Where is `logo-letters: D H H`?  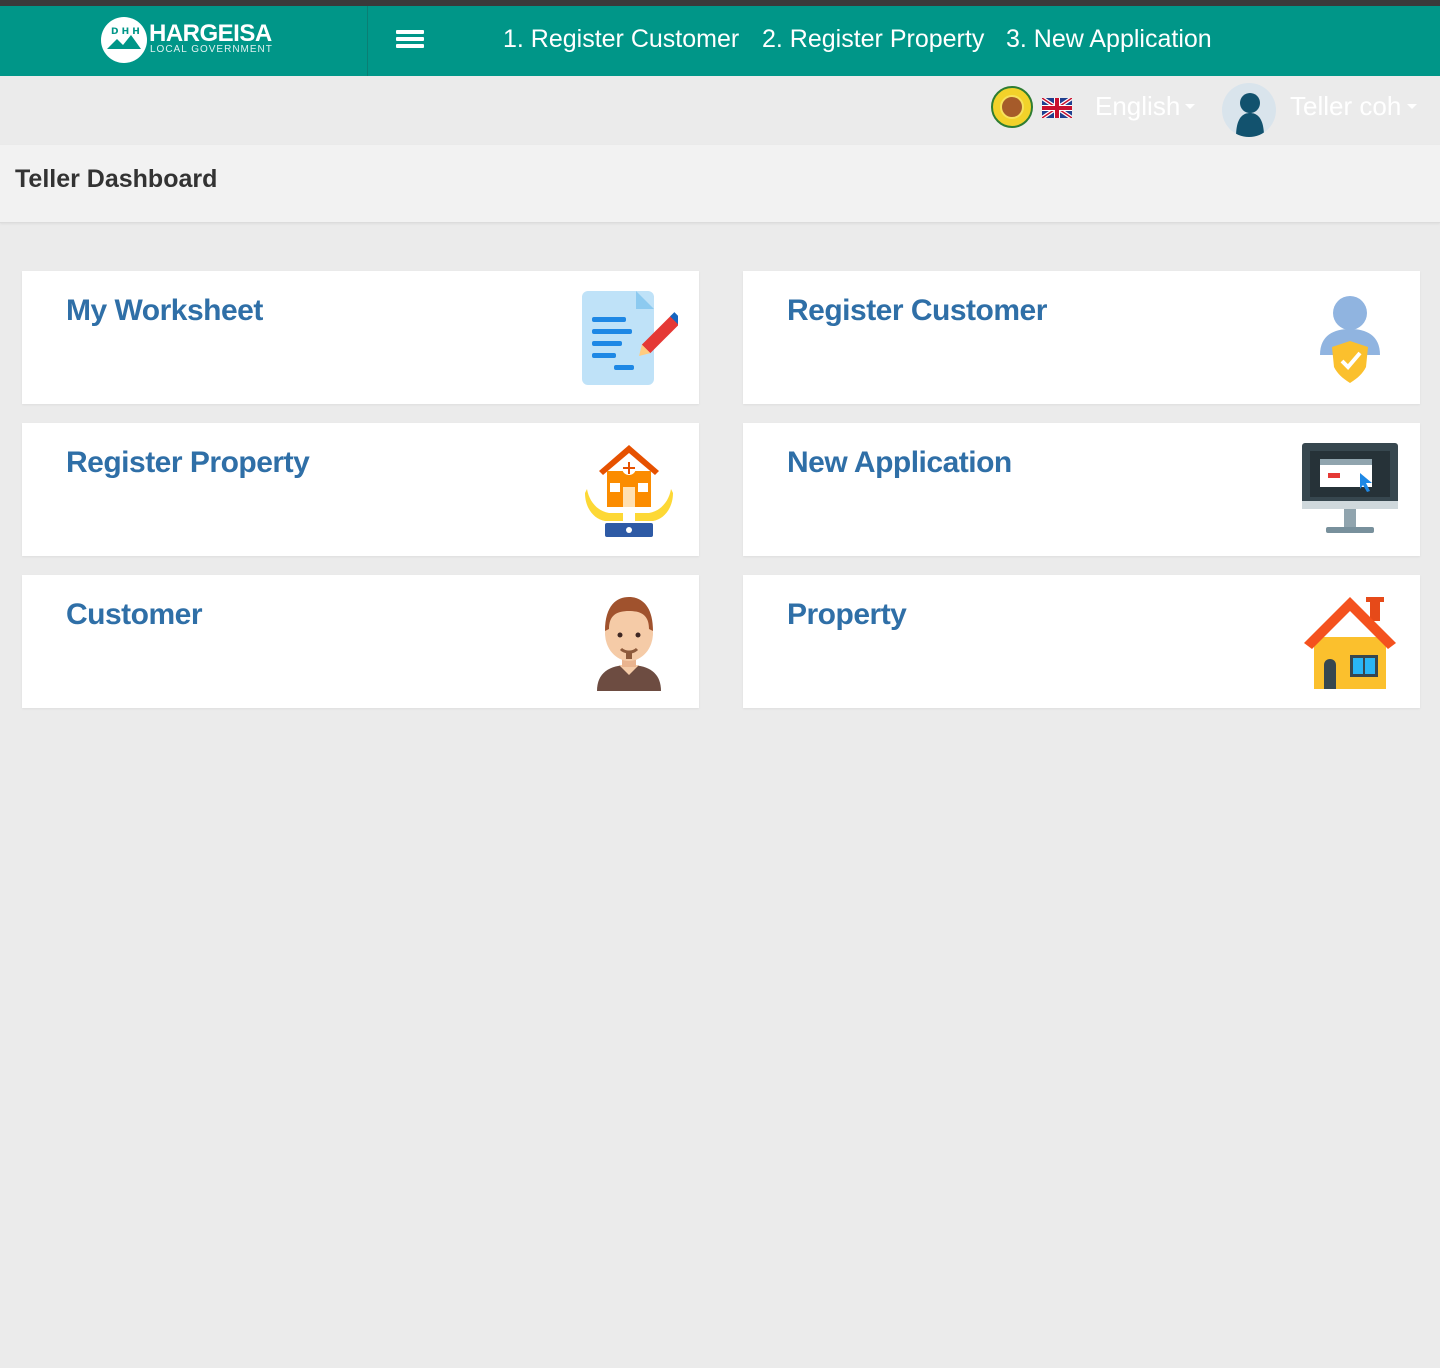 logo-letters: D H H is located at coordinates (125, 32).